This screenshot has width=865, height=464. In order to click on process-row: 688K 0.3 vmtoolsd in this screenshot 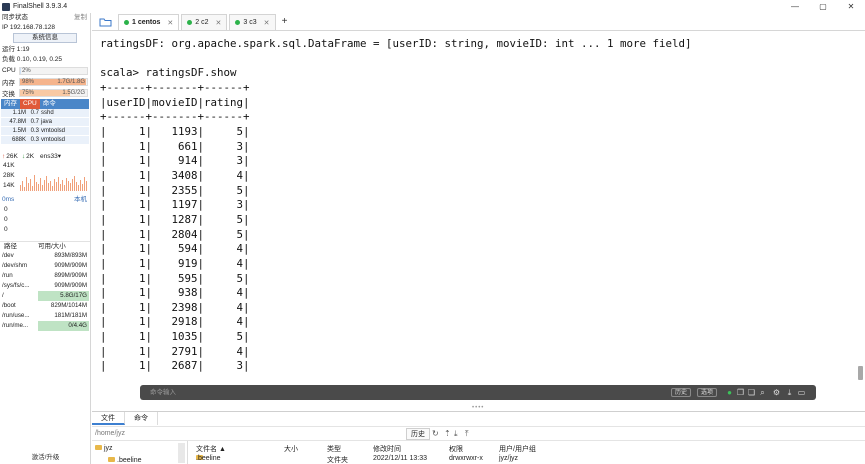, I will do `click(45, 140)`.